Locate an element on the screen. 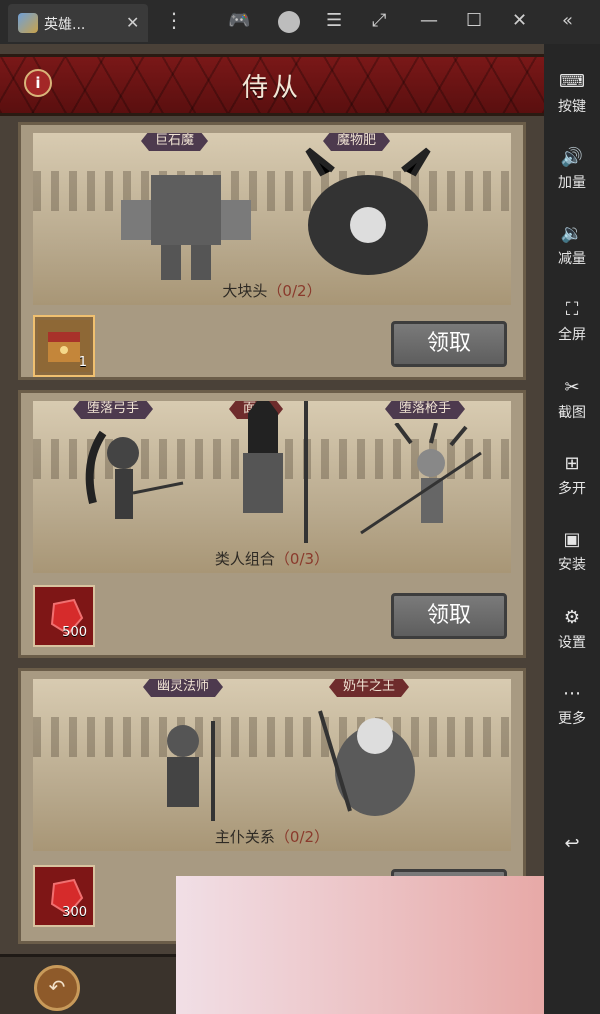  user-icon is located at coordinates (289, 22).